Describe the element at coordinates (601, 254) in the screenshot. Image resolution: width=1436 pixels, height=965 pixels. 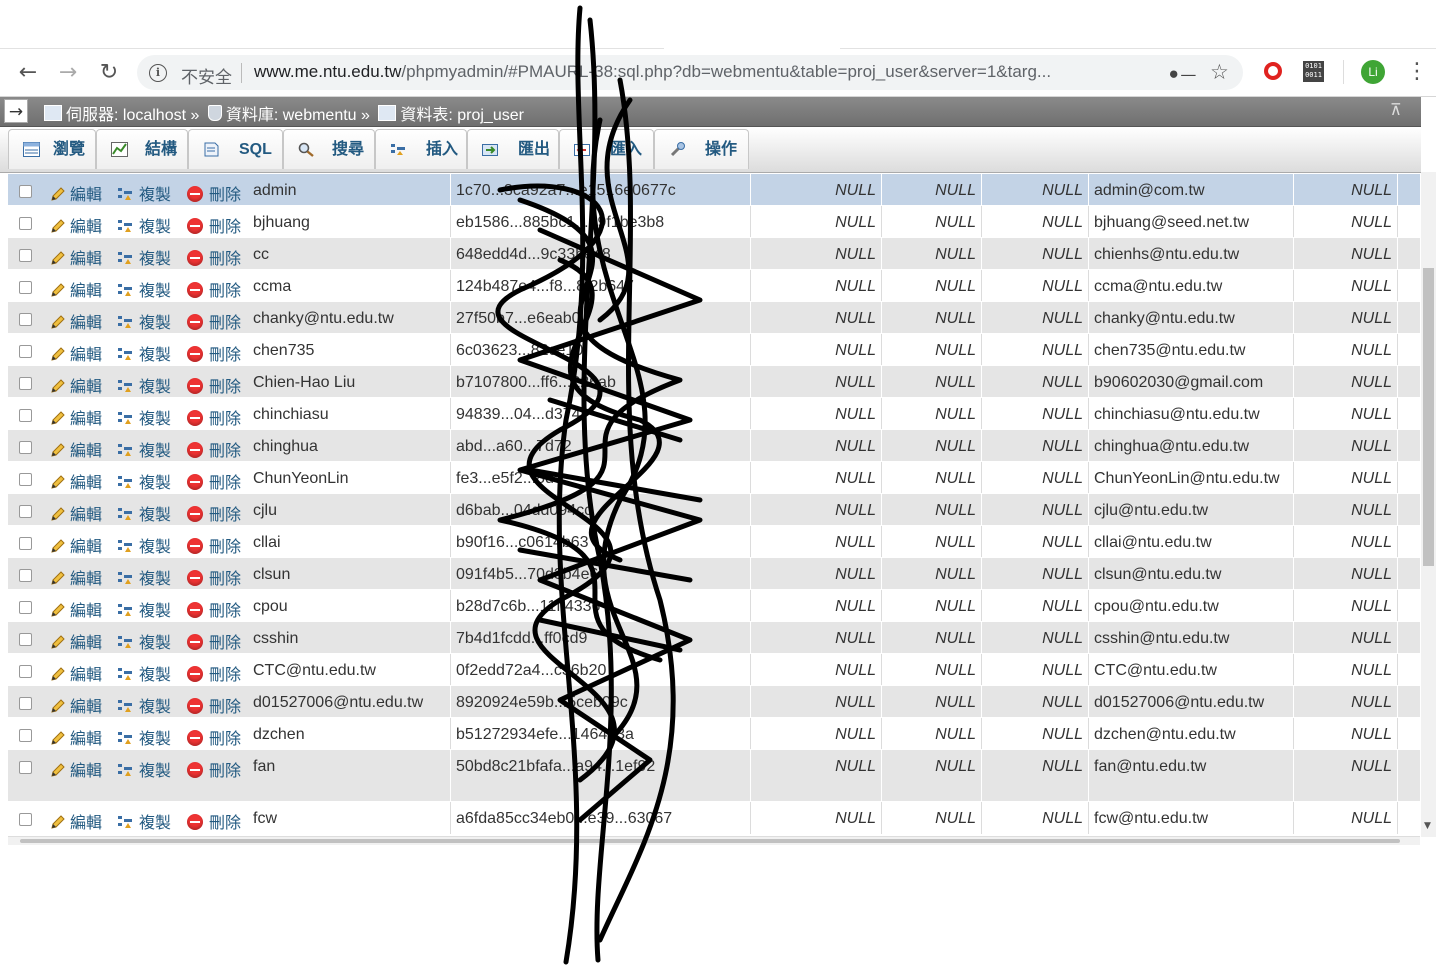
I see `hash-cell: 648edd4d...9c33be48` at that location.